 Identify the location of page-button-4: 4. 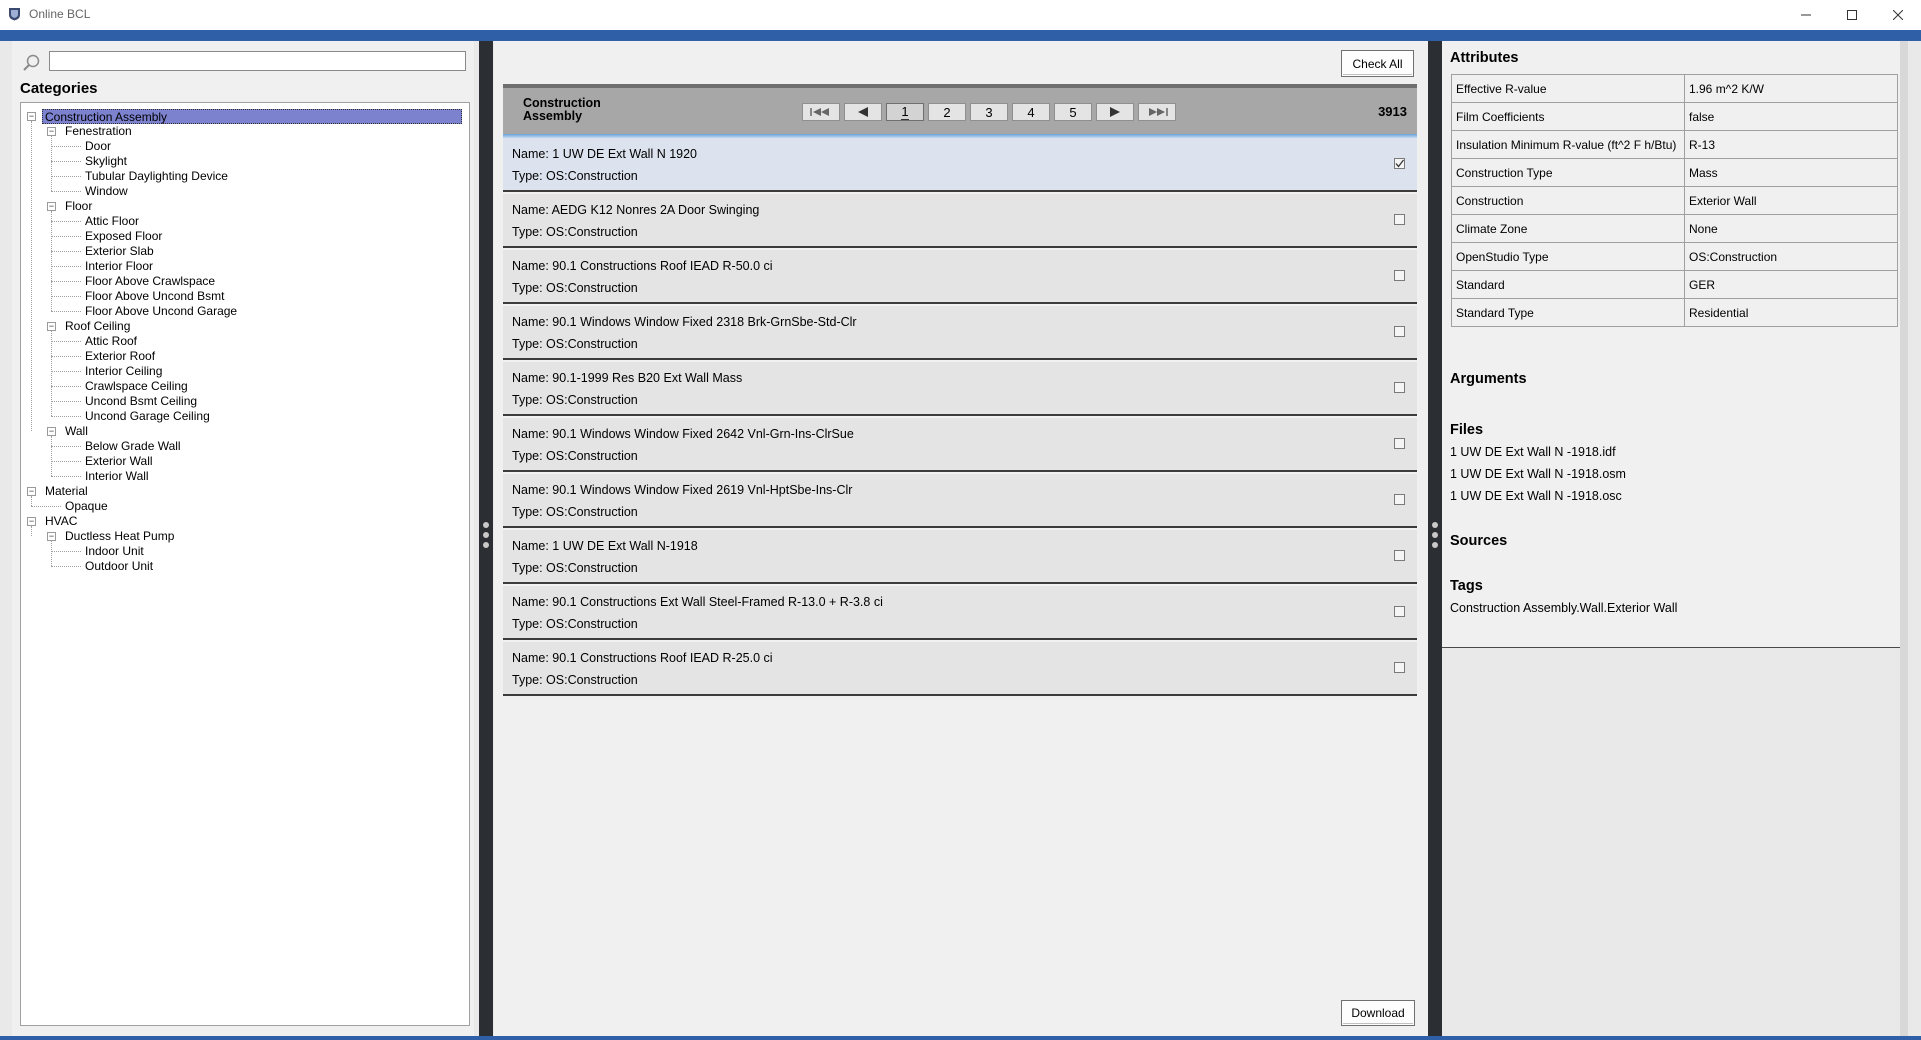
(1031, 112).